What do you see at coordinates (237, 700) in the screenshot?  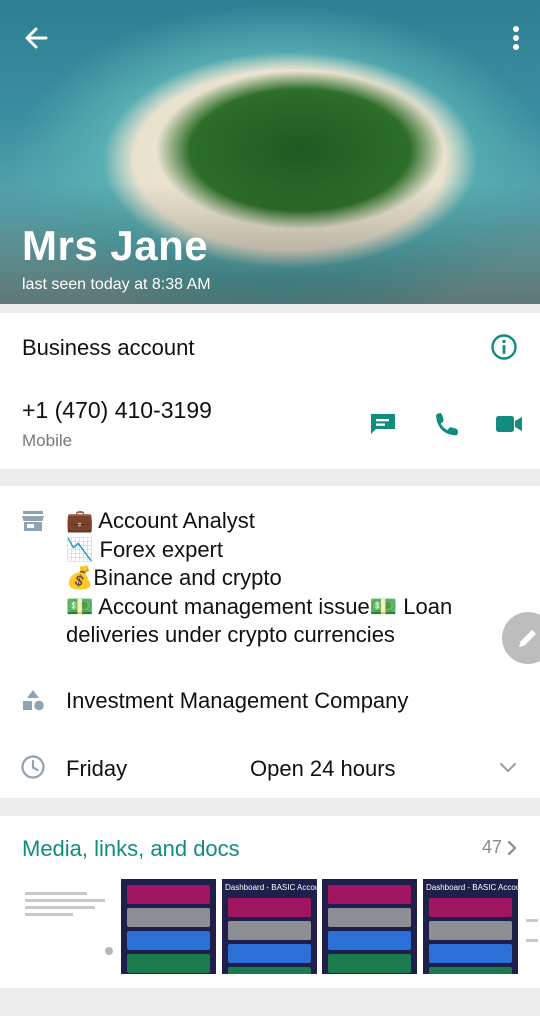 I see `business-category: Investment Management Company` at bounding box center [237, 700].